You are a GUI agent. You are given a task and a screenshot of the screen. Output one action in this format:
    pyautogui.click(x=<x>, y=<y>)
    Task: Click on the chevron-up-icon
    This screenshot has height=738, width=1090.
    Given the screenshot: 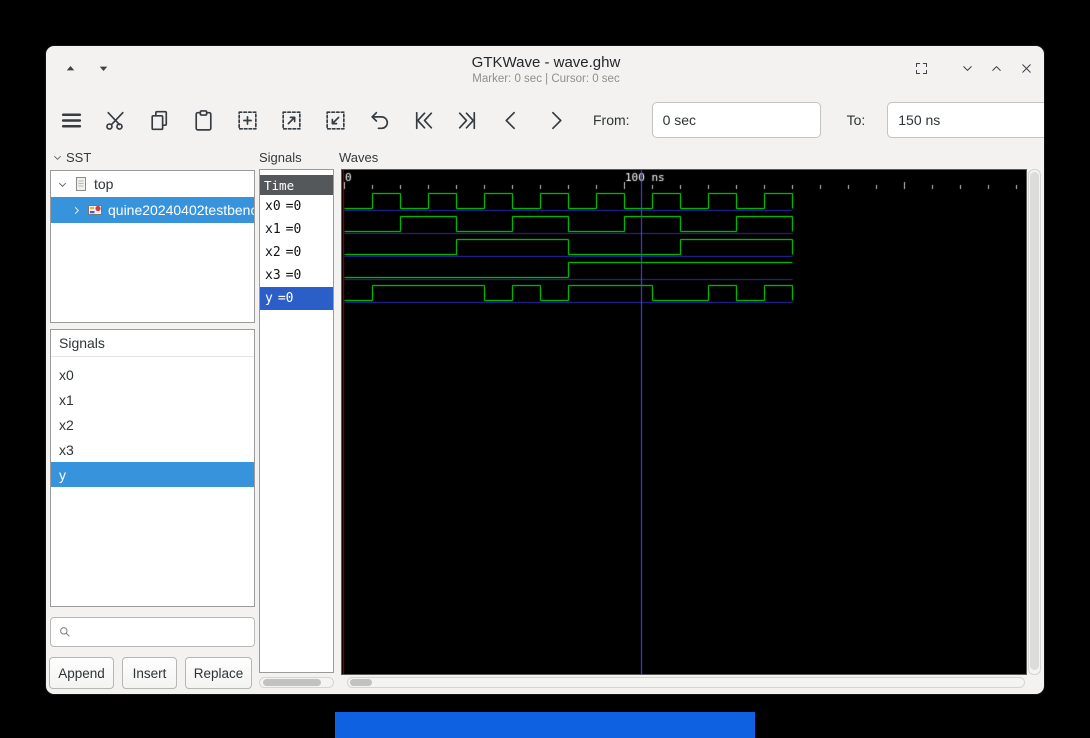 What is the action you would take?
    pyautogui.click(x=996, y=68)
    